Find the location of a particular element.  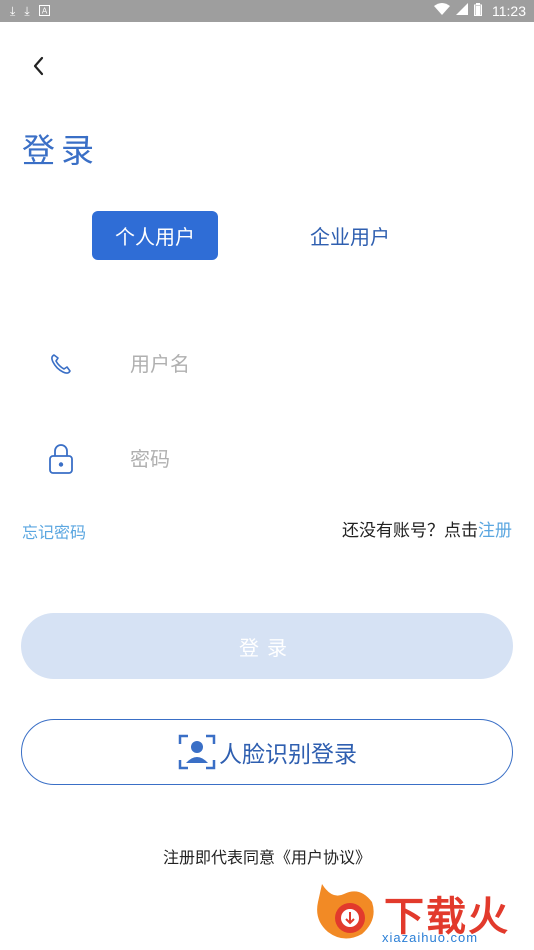

tab-personal-user: 个人用户 is located at coordinates (155, 235).